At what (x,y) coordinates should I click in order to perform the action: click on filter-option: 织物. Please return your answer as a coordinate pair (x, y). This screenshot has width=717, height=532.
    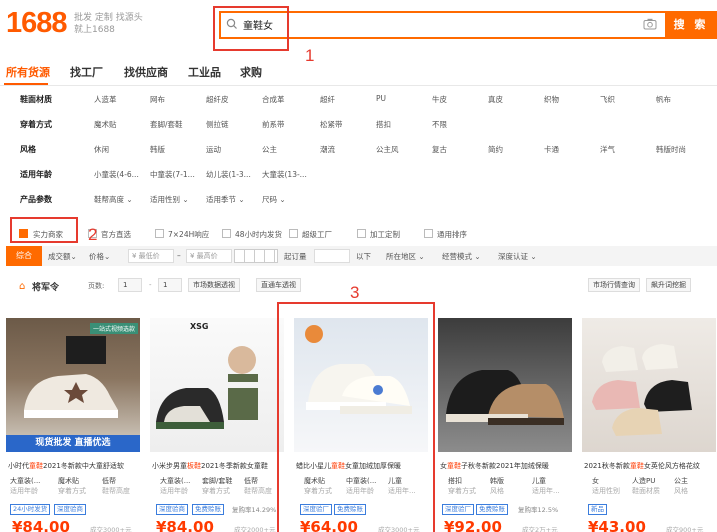
    Looking at the image, I should click on (551, 99).